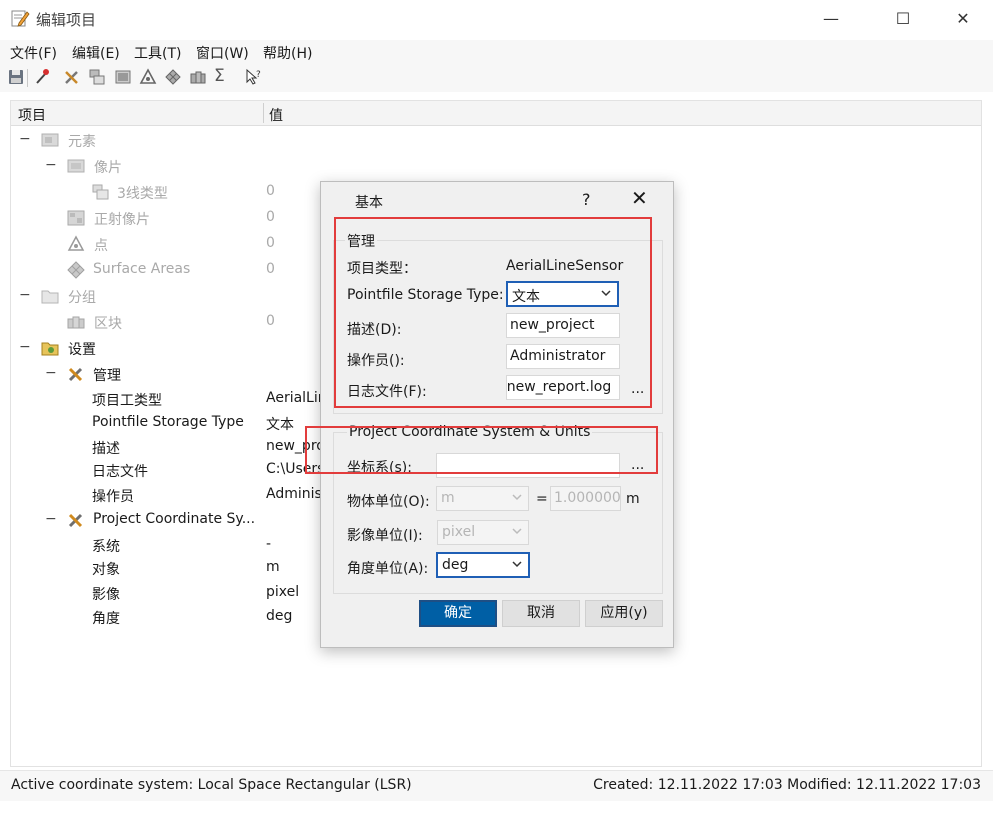 The height and width of the screenshot is (830, 993). What do you see at coordinates (481, 450) in the screenshot?
I see `highlight-box-coordinate-system` at bounding box center [481, 450].